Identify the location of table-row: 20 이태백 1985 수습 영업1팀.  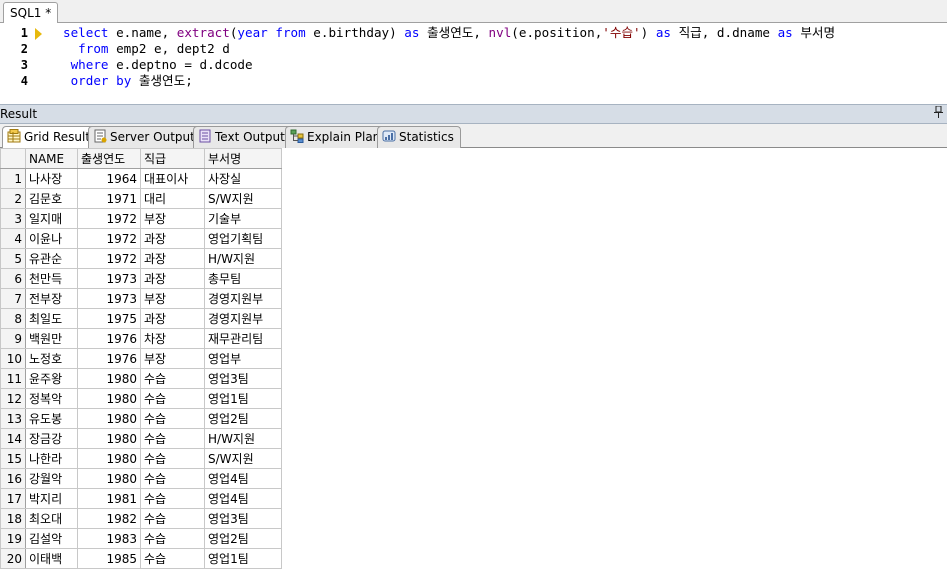
(141, 558).